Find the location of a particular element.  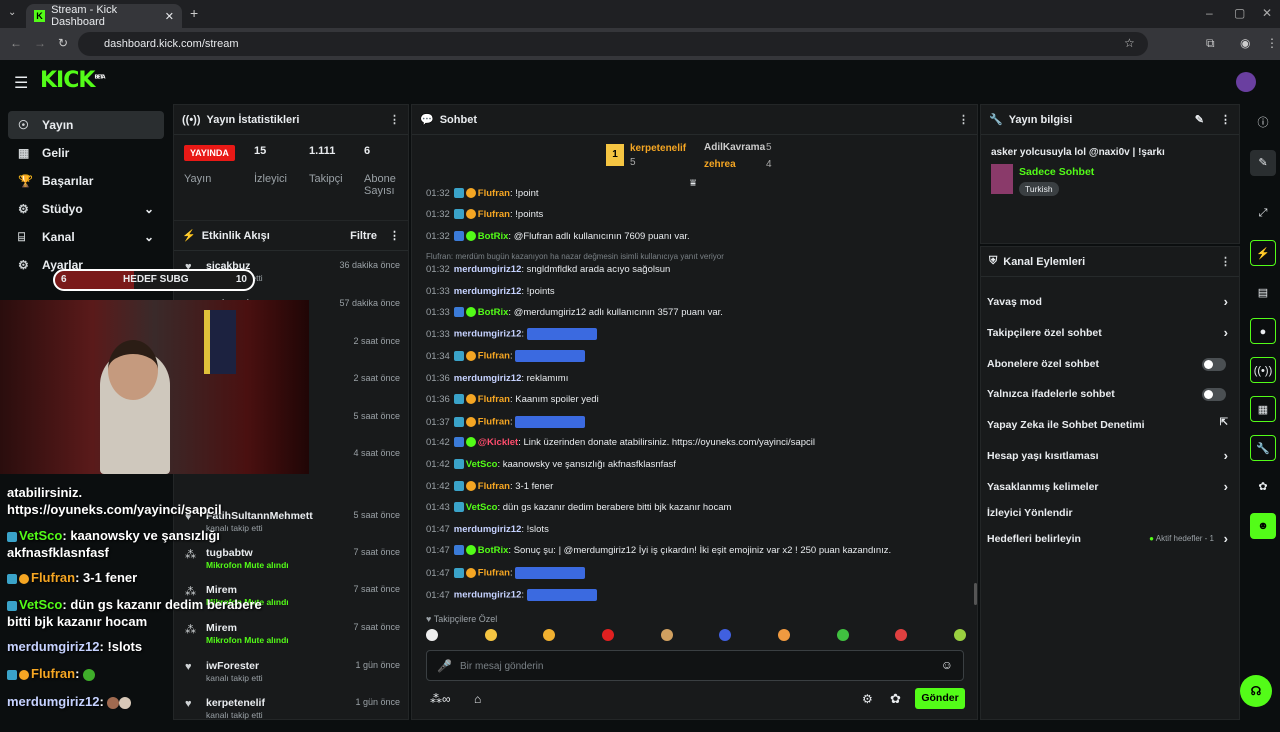

sidebar-item-3: ⚙ Stüdyo ⌄ is located at coordinates (86, 209).